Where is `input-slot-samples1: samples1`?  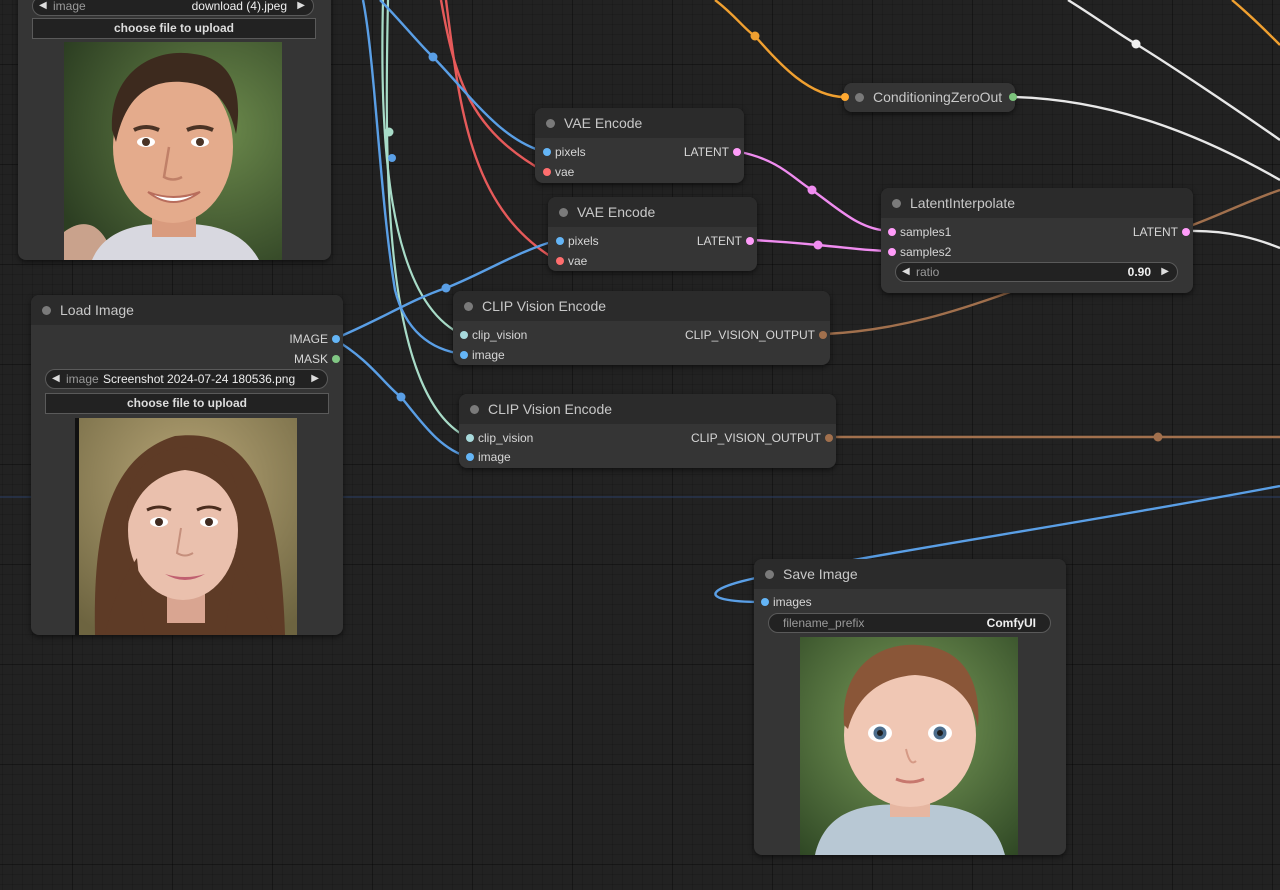 input-slot-samples1: samples1 is located at coordinates (918, 232).